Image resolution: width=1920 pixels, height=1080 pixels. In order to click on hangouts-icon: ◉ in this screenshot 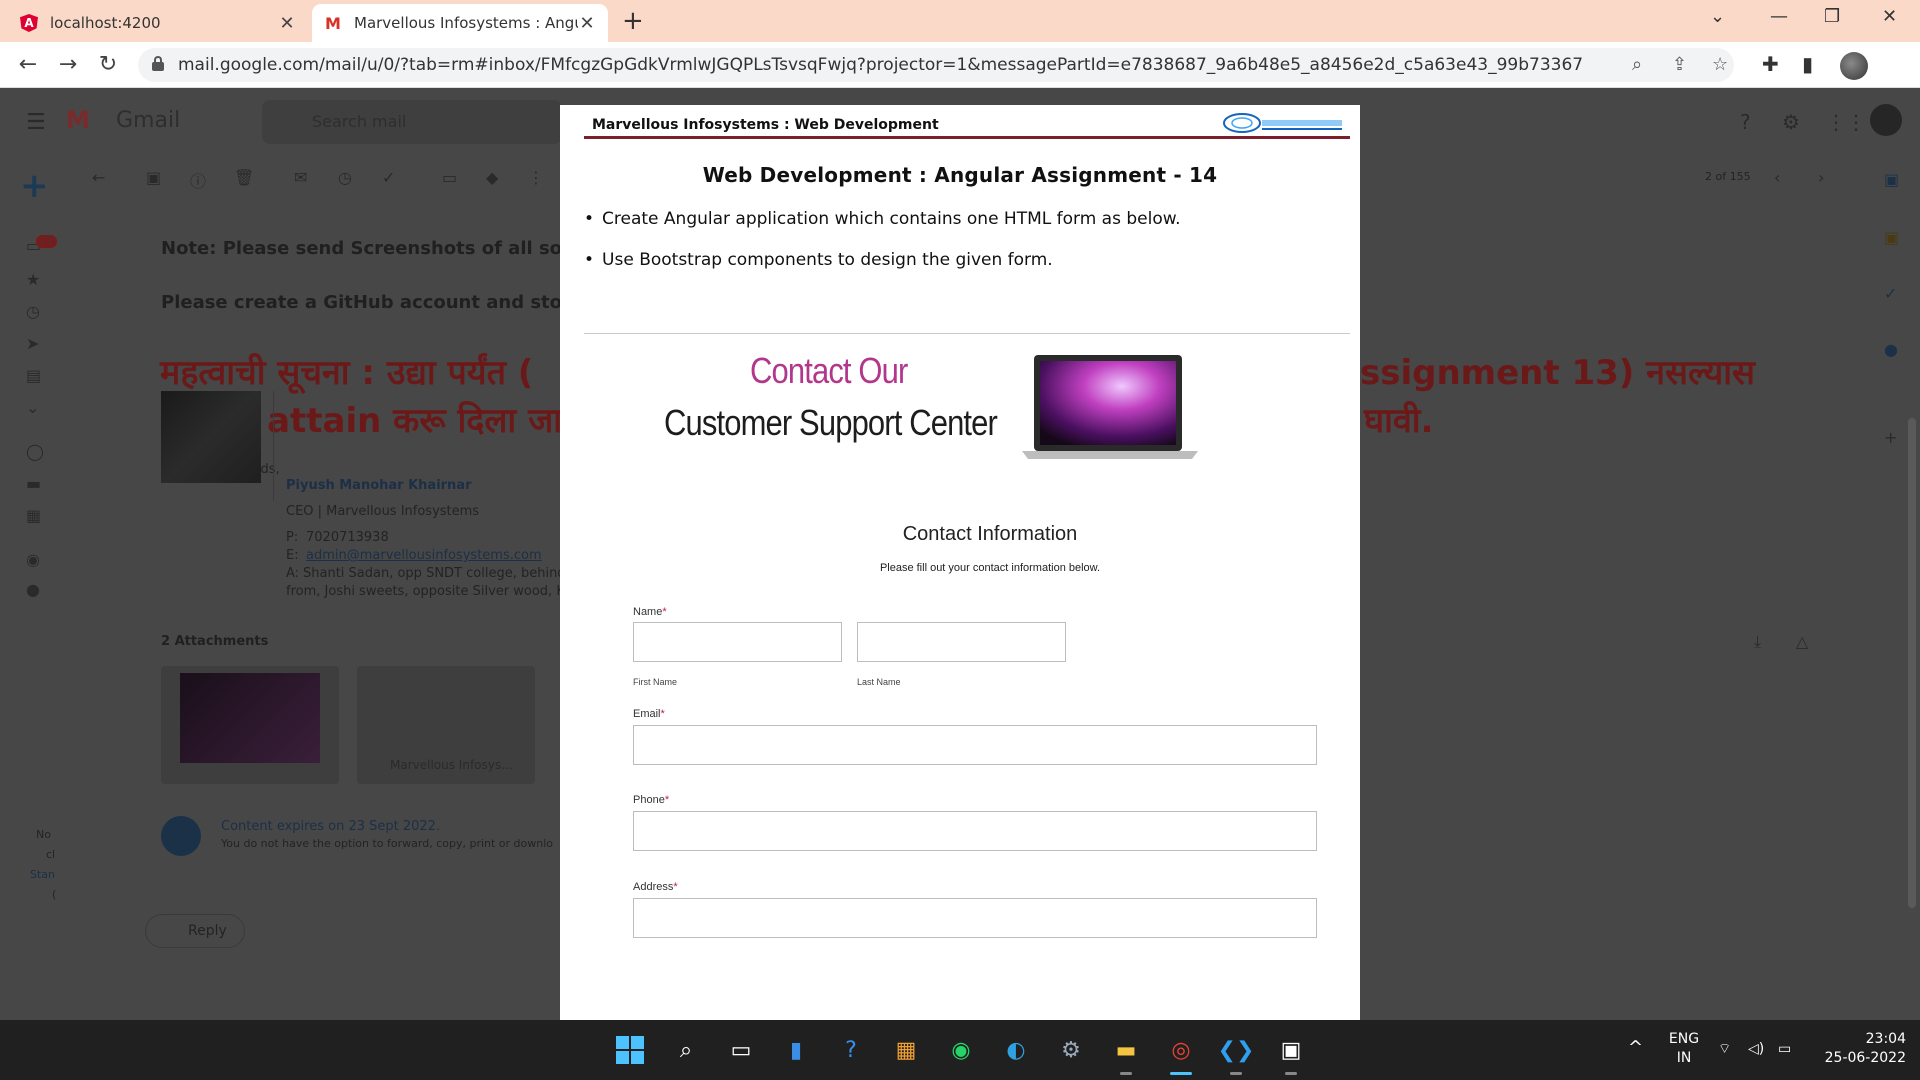, I will do `click(33, 559)`.